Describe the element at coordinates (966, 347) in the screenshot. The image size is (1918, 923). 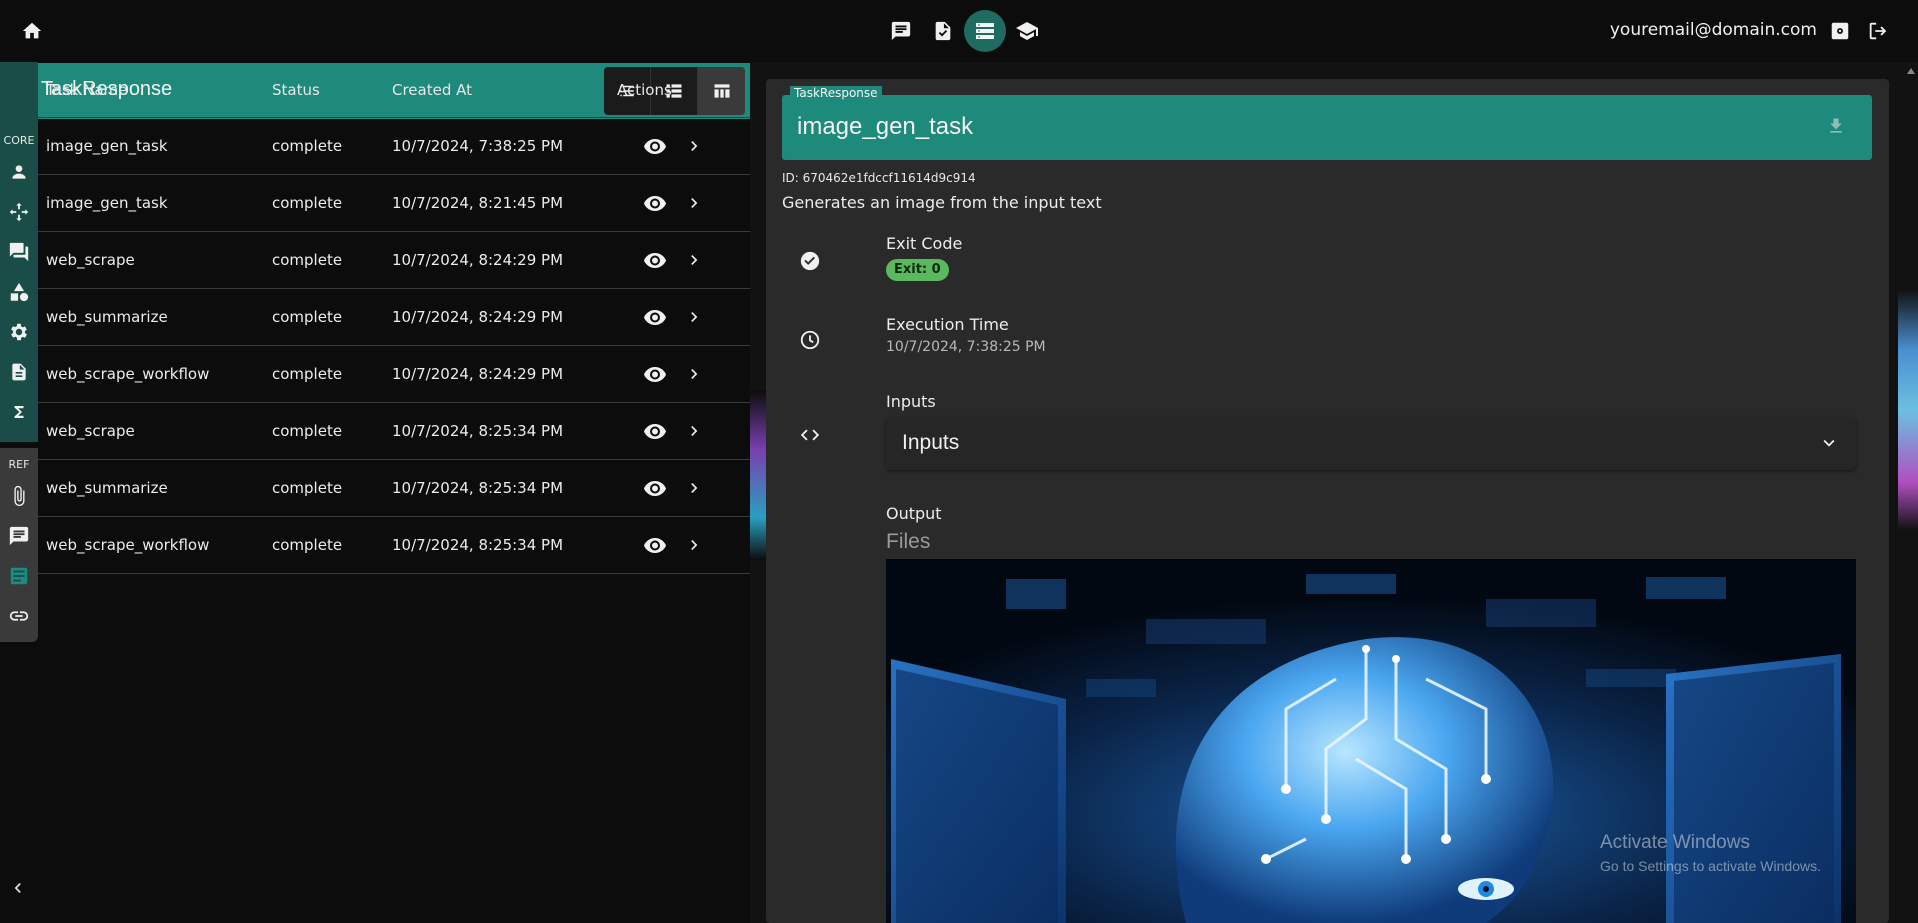
I see `execution-time-value: 10/7/2024, 7:38:25 PM` at that location.